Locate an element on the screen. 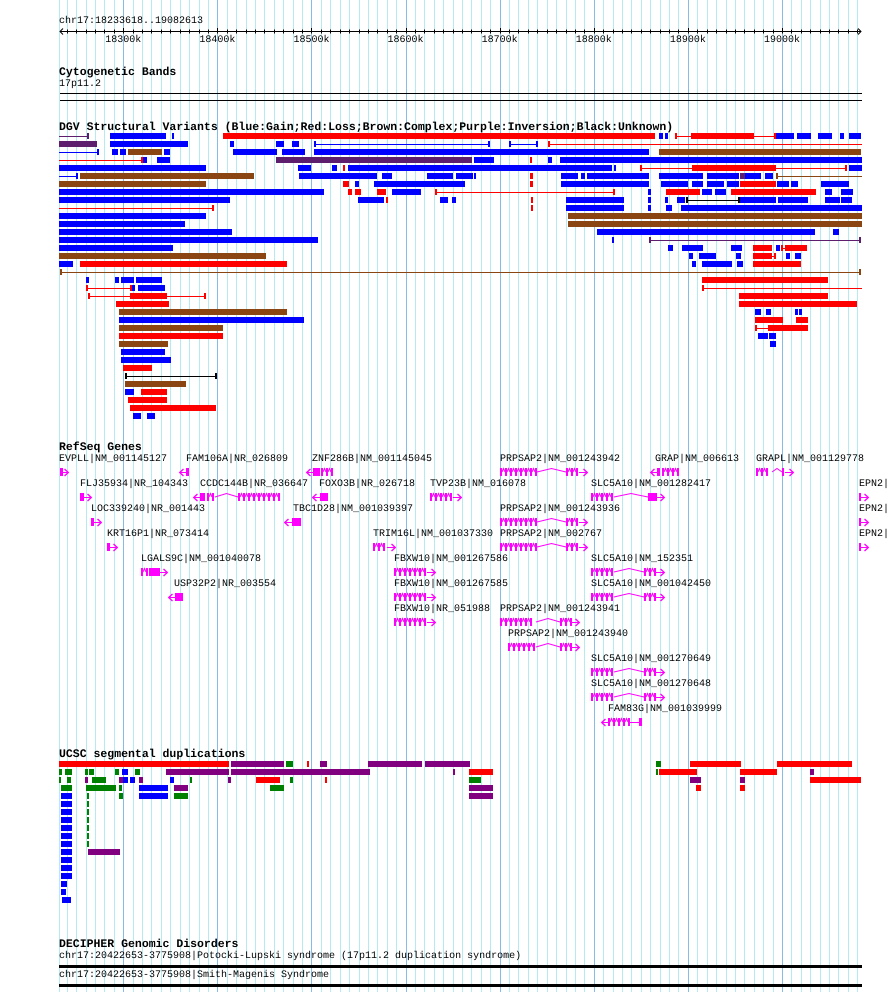 This screenshot has height=992, width=890. gene-label: PRPSAP2|NM_001243940 is located at coordinates (568, 635).